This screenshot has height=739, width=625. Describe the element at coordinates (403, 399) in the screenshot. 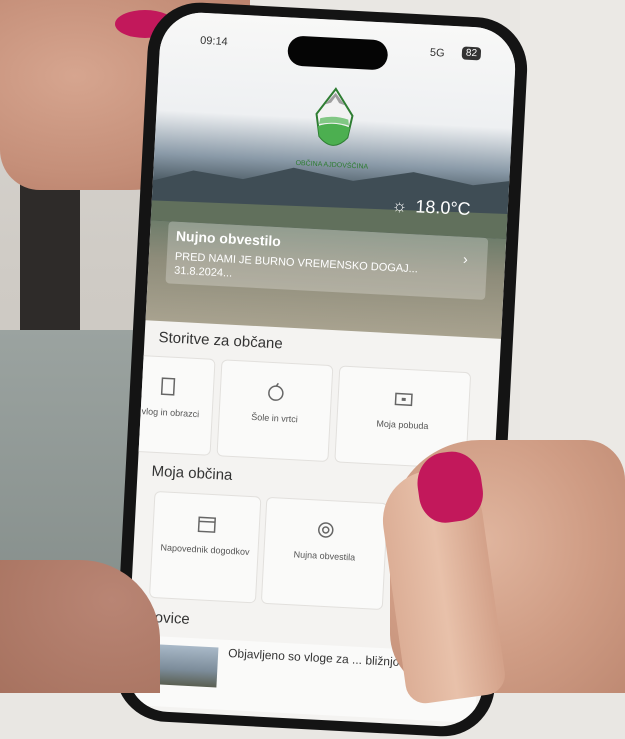

I see `mailbox-icon` at that location.